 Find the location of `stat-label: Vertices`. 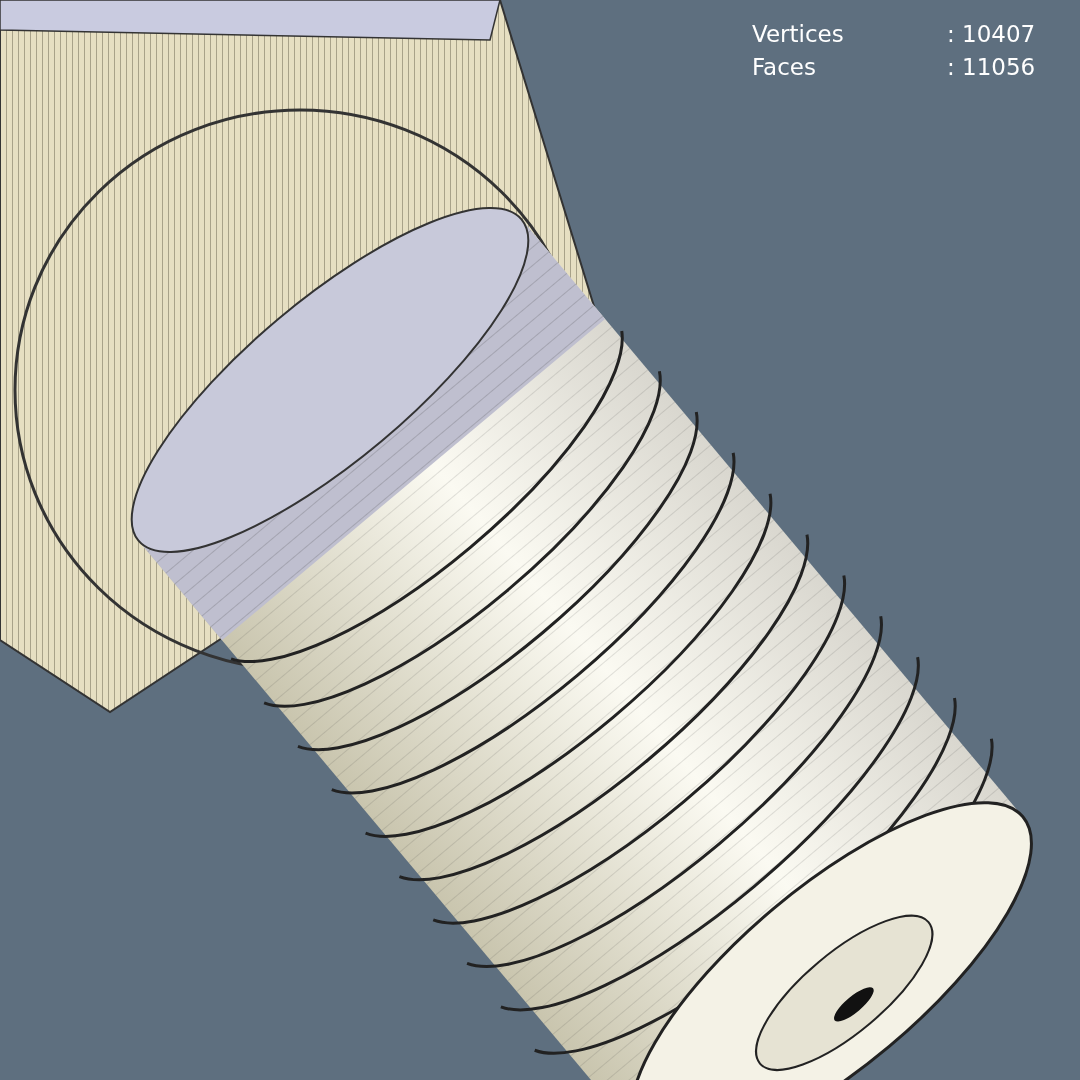

stat-label: Vertices is located at coordinates (798, 34).